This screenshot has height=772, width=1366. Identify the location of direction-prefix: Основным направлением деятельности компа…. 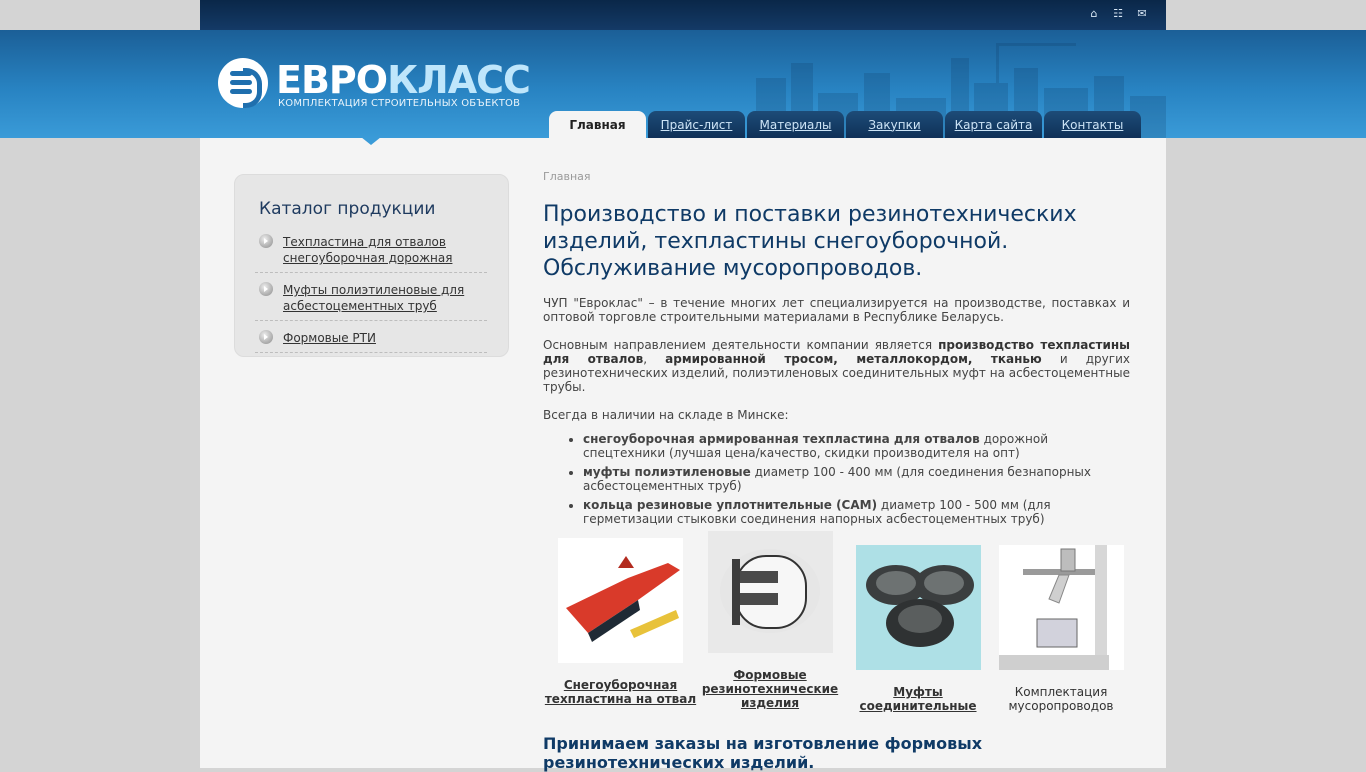
(741, 345).